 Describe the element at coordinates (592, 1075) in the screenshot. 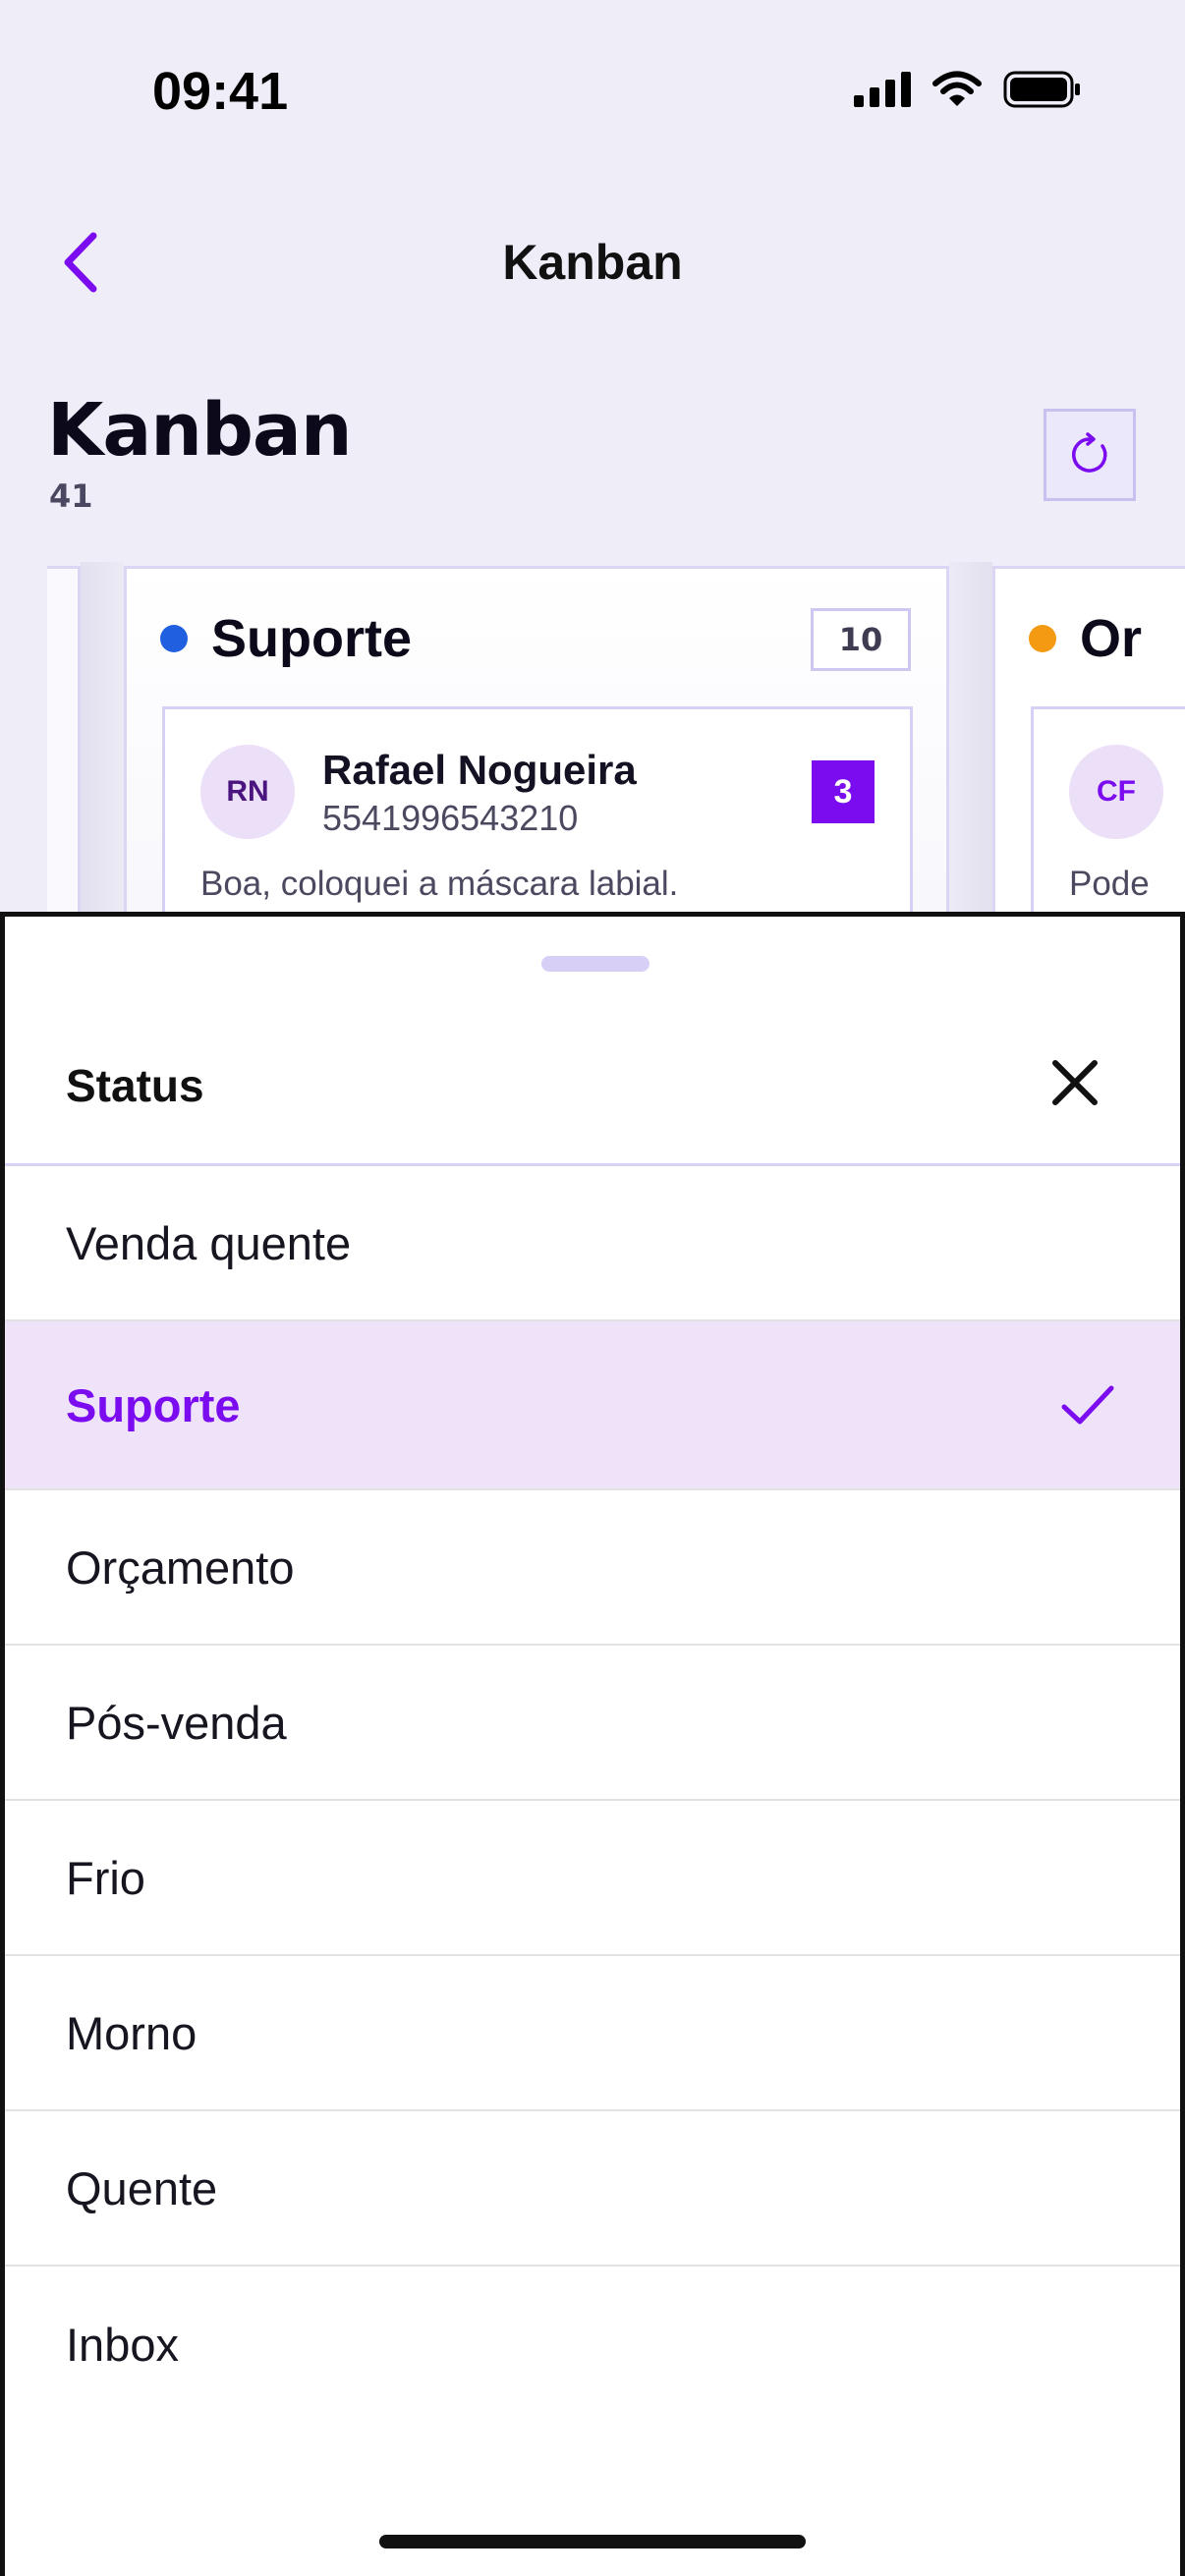

I see `sheet-header: Status` at that location.